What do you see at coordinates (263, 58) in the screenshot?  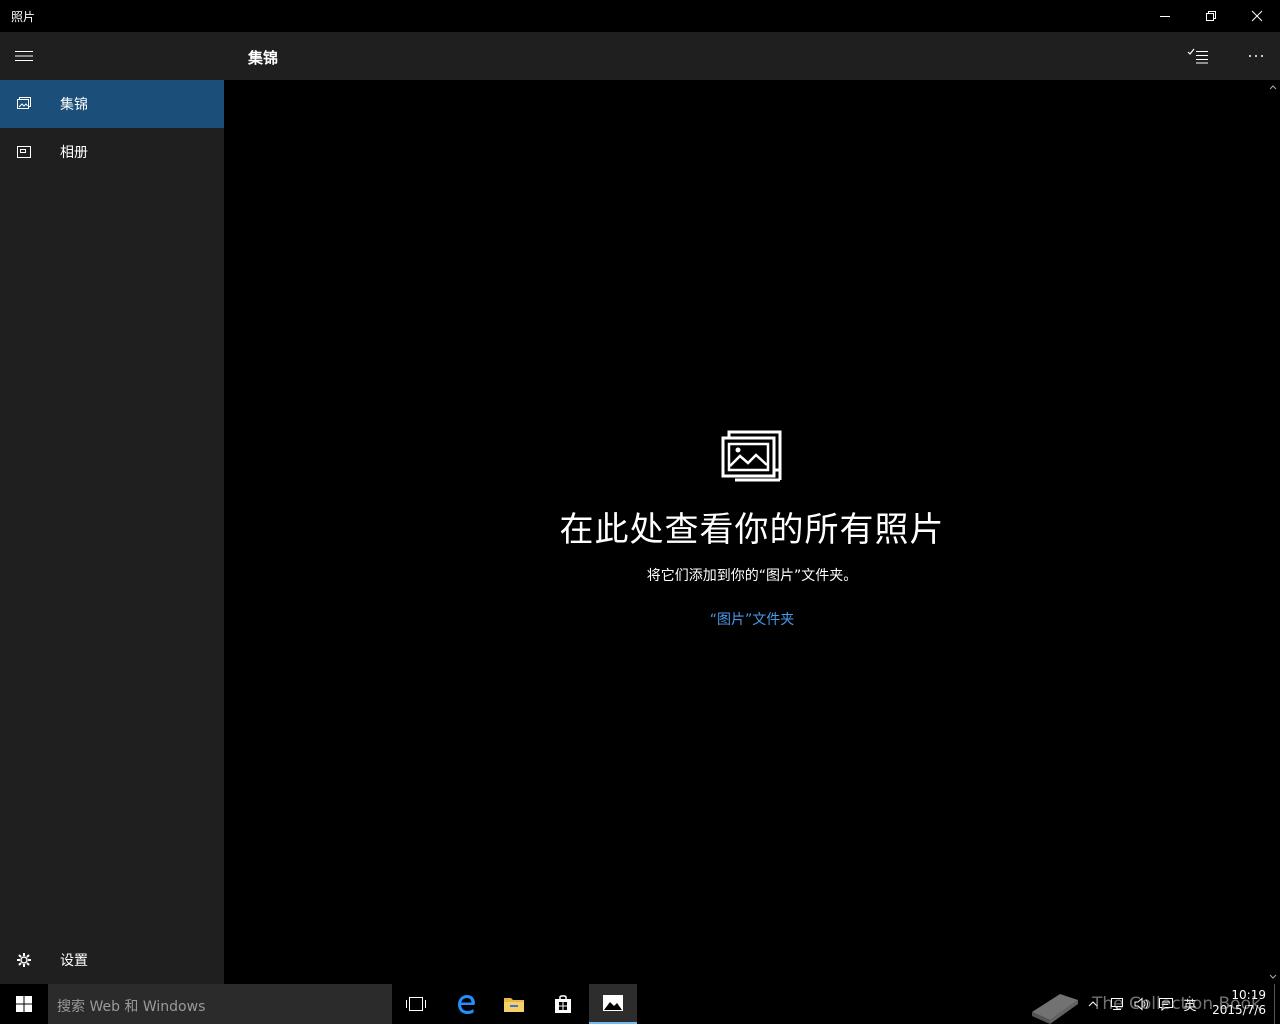 I see `page-title: 集锦` at bounding box center [263, 58].